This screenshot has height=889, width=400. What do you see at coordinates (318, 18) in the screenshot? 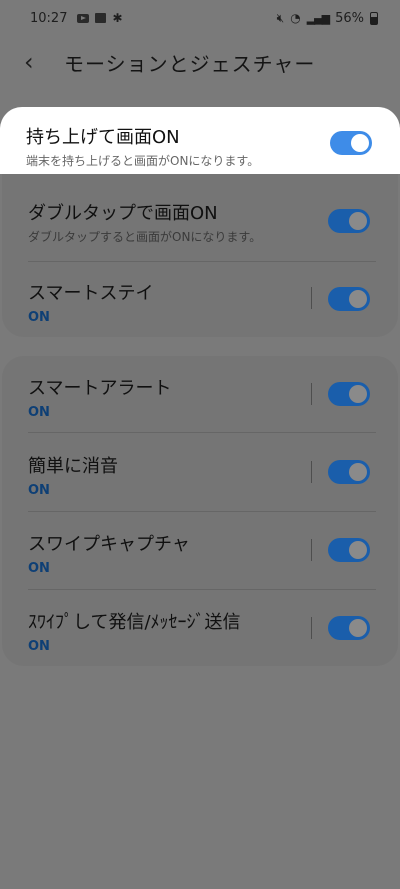
I see `signal-icon: ▂▄▆` at bounding box center [318, 18].